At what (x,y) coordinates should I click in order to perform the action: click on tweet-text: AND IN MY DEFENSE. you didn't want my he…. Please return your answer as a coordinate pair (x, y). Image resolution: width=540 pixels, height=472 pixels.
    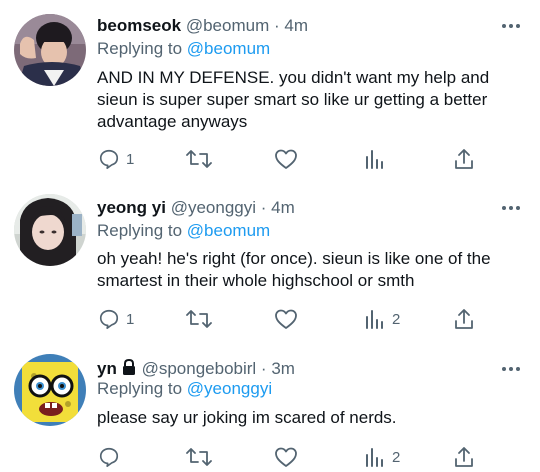
    Looking at the image, I should click on (293, 99).